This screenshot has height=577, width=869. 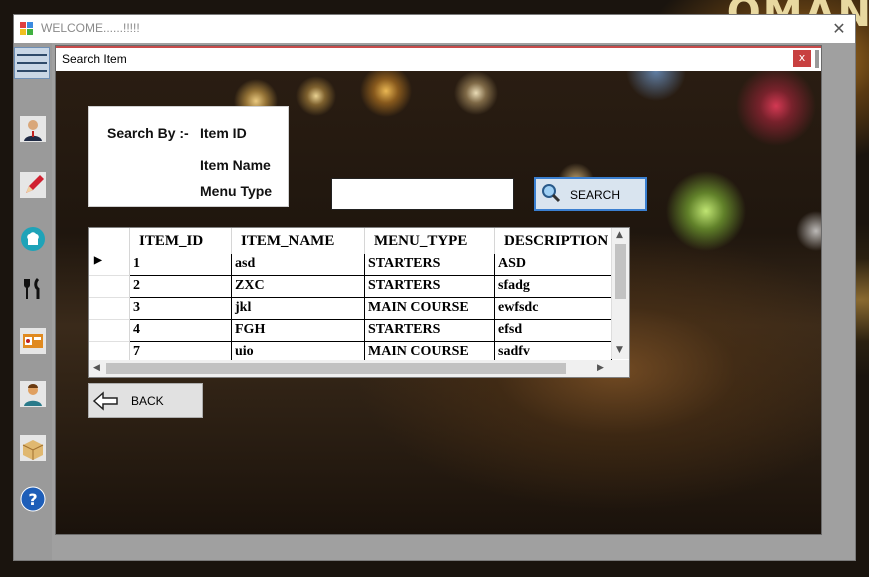 What do you see at coordinates (553, 309) in the screenshot?
I see `table-cell: ewfsdc` at bounding box center [553, 309].